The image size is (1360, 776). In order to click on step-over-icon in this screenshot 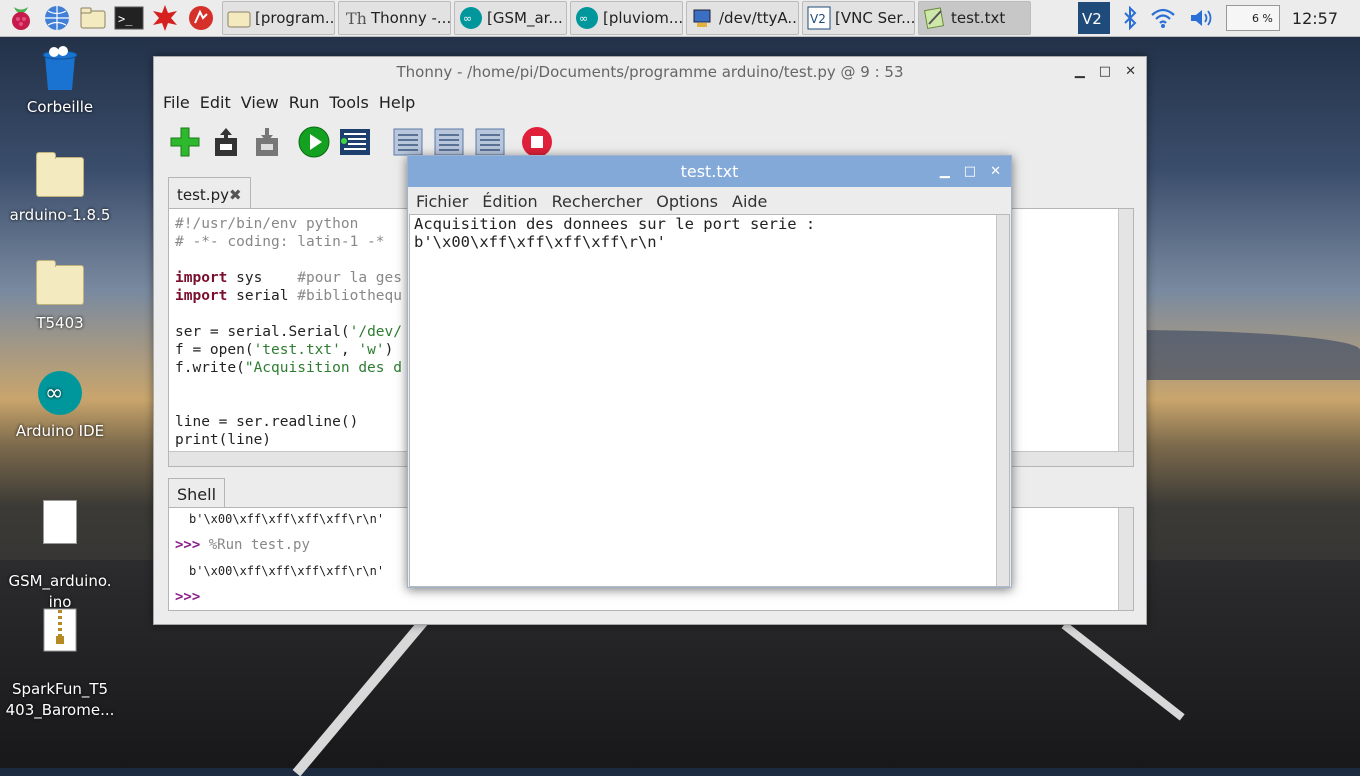, I will do `click(408, 142)`.